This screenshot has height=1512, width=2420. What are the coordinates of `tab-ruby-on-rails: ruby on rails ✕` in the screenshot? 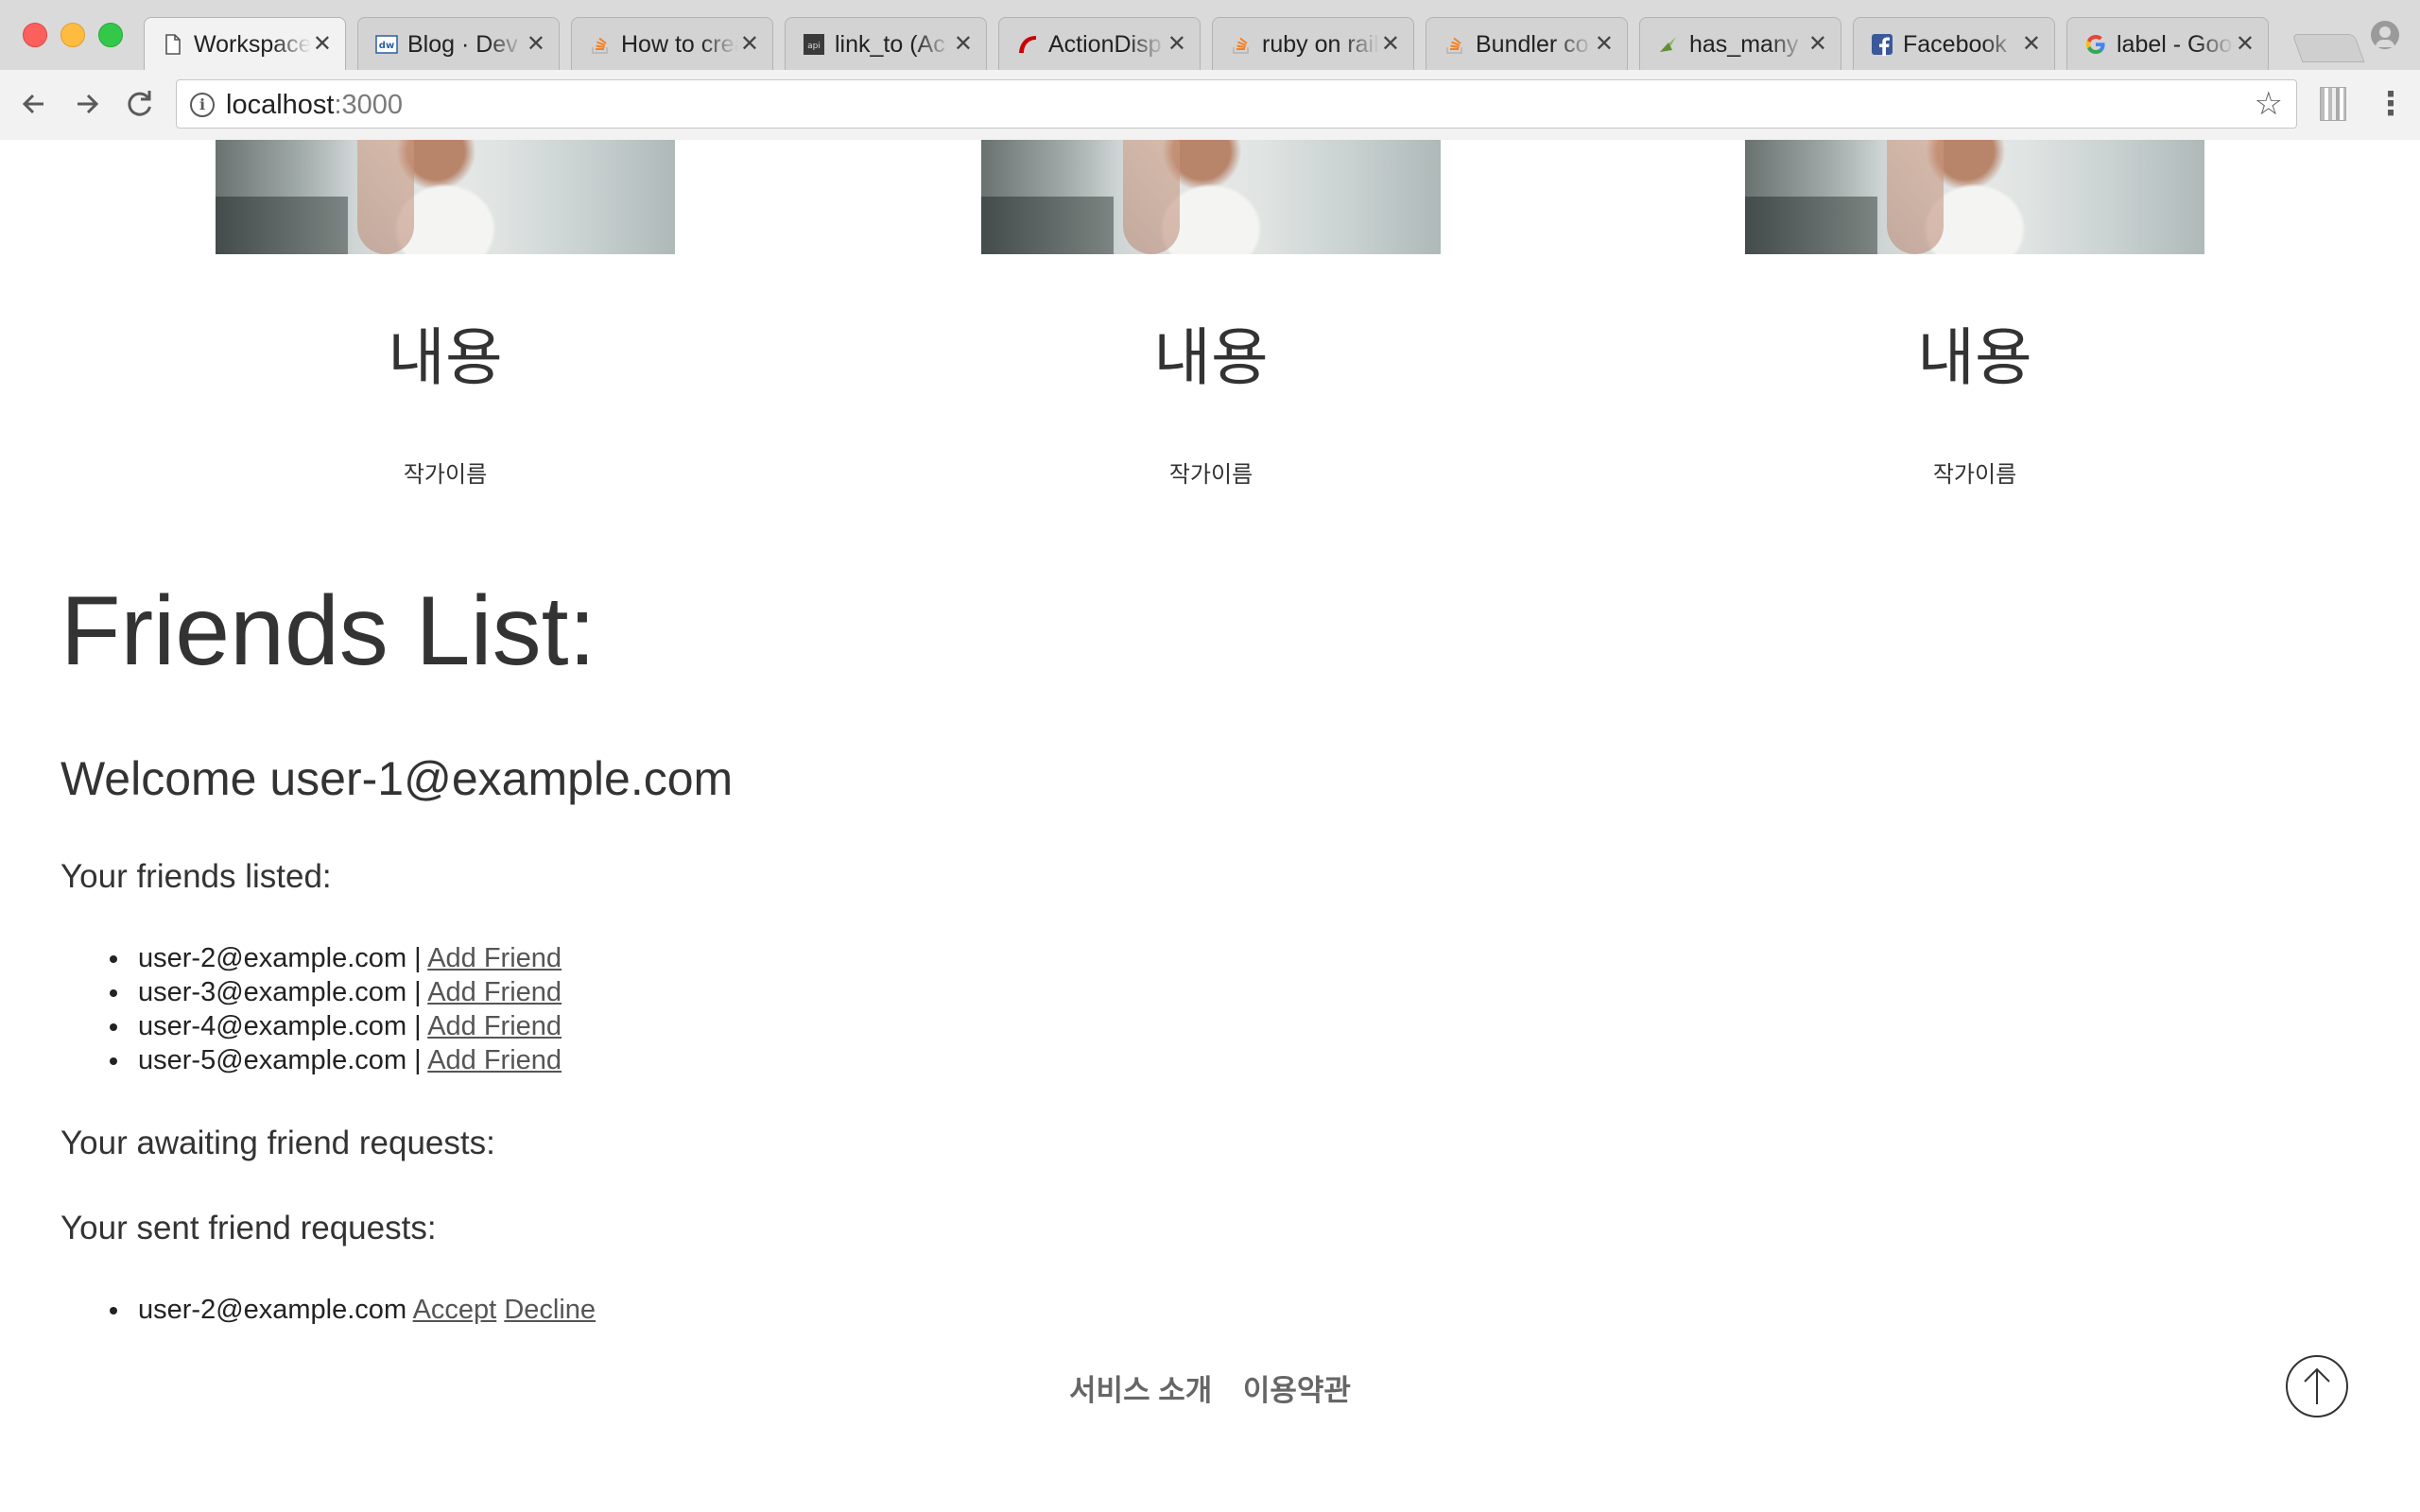 It's located at (1313, 43).